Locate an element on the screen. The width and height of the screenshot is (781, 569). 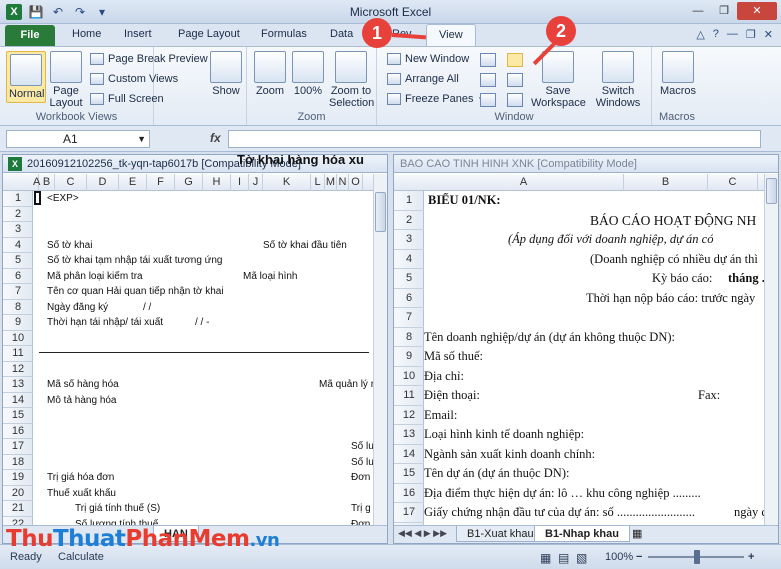
cell-r9a: Thời hạn tái nhập/ tái xuất is located at coordinates (105, 322).